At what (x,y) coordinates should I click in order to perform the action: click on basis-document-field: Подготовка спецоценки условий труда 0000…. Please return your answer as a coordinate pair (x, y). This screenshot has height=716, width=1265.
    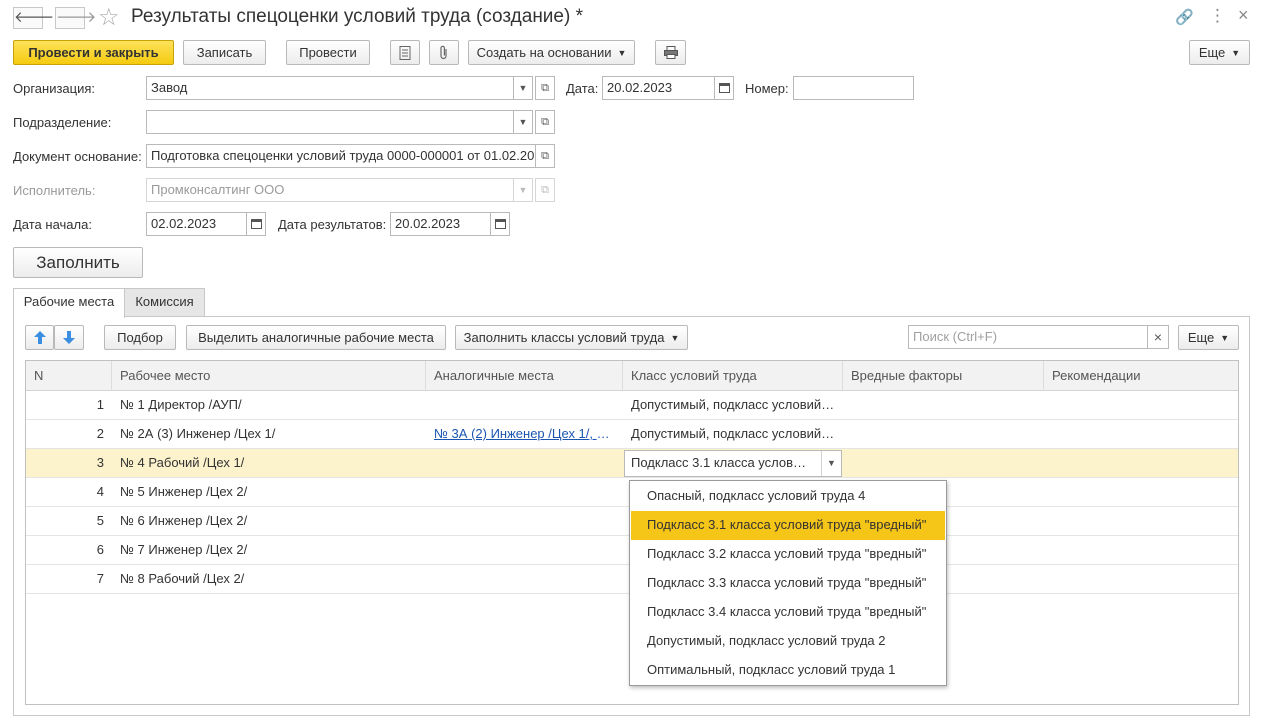
    Looking at the image, I should click on (341, 156).